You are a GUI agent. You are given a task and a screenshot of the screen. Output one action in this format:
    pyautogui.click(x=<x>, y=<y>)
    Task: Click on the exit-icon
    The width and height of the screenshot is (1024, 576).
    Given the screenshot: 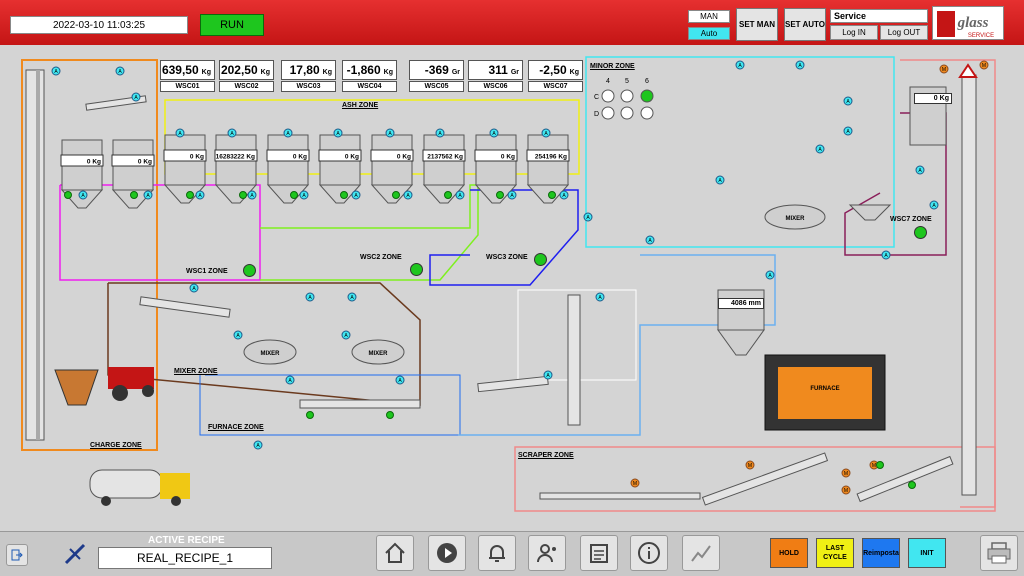 What is the action you would take?
    pyautogui.click(x=17, y=555)
    